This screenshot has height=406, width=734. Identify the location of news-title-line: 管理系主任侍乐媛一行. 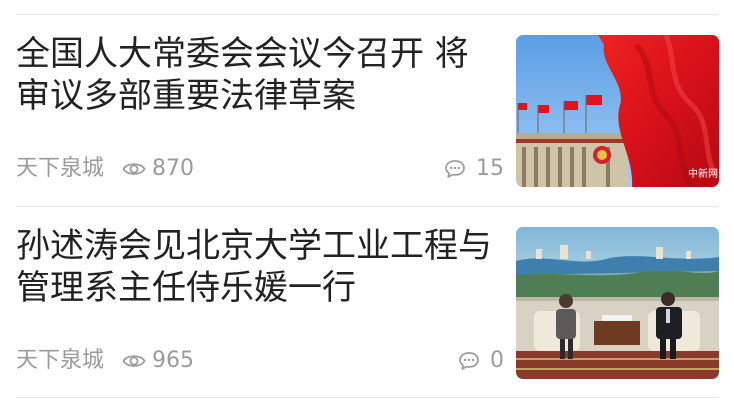
(186, 288).